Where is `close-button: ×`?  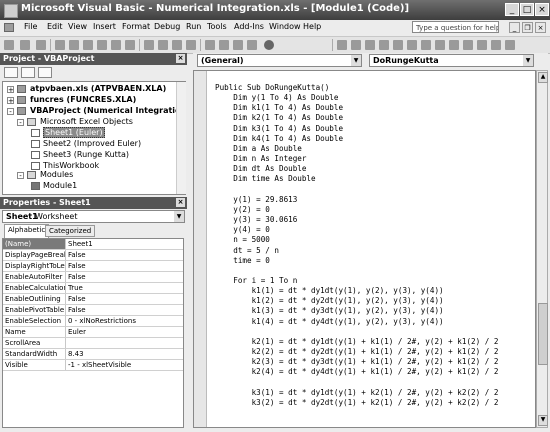
close-button: × is located at coordinates (542, 9).